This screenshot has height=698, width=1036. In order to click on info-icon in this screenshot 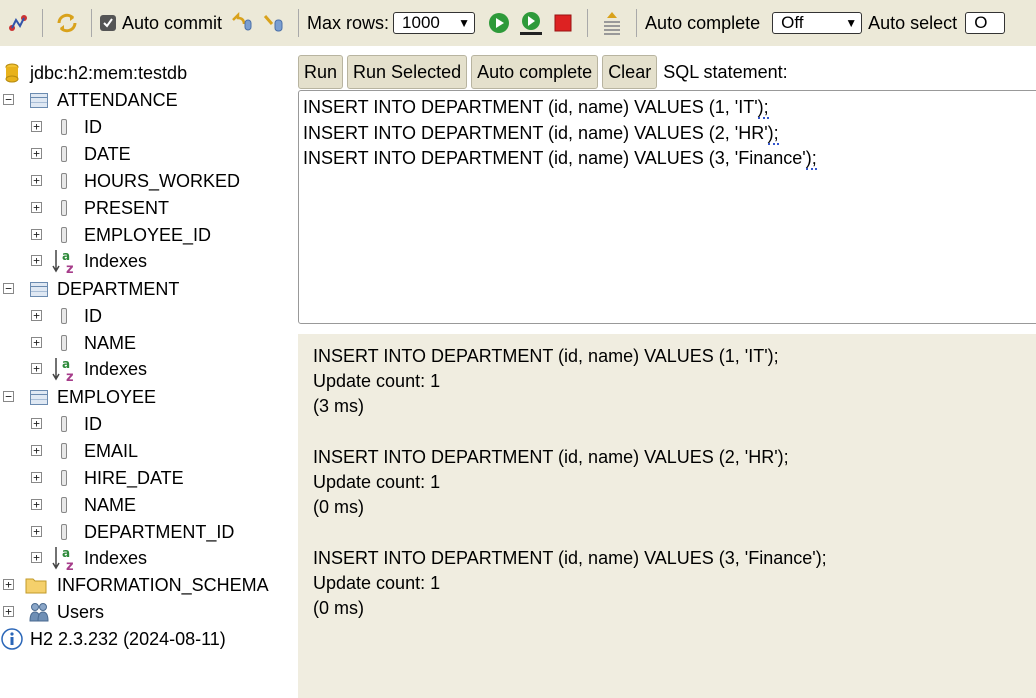, I will do `click(12, 639)`.